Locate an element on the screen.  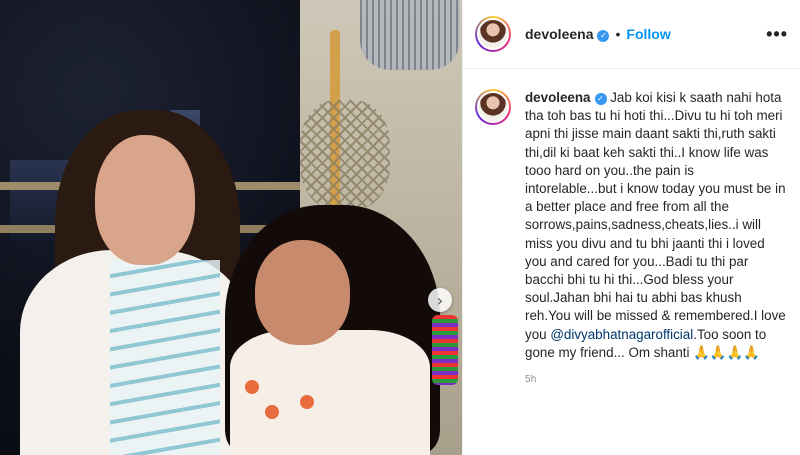
post-timestamp: 5h is located at coordinates (662, 379).